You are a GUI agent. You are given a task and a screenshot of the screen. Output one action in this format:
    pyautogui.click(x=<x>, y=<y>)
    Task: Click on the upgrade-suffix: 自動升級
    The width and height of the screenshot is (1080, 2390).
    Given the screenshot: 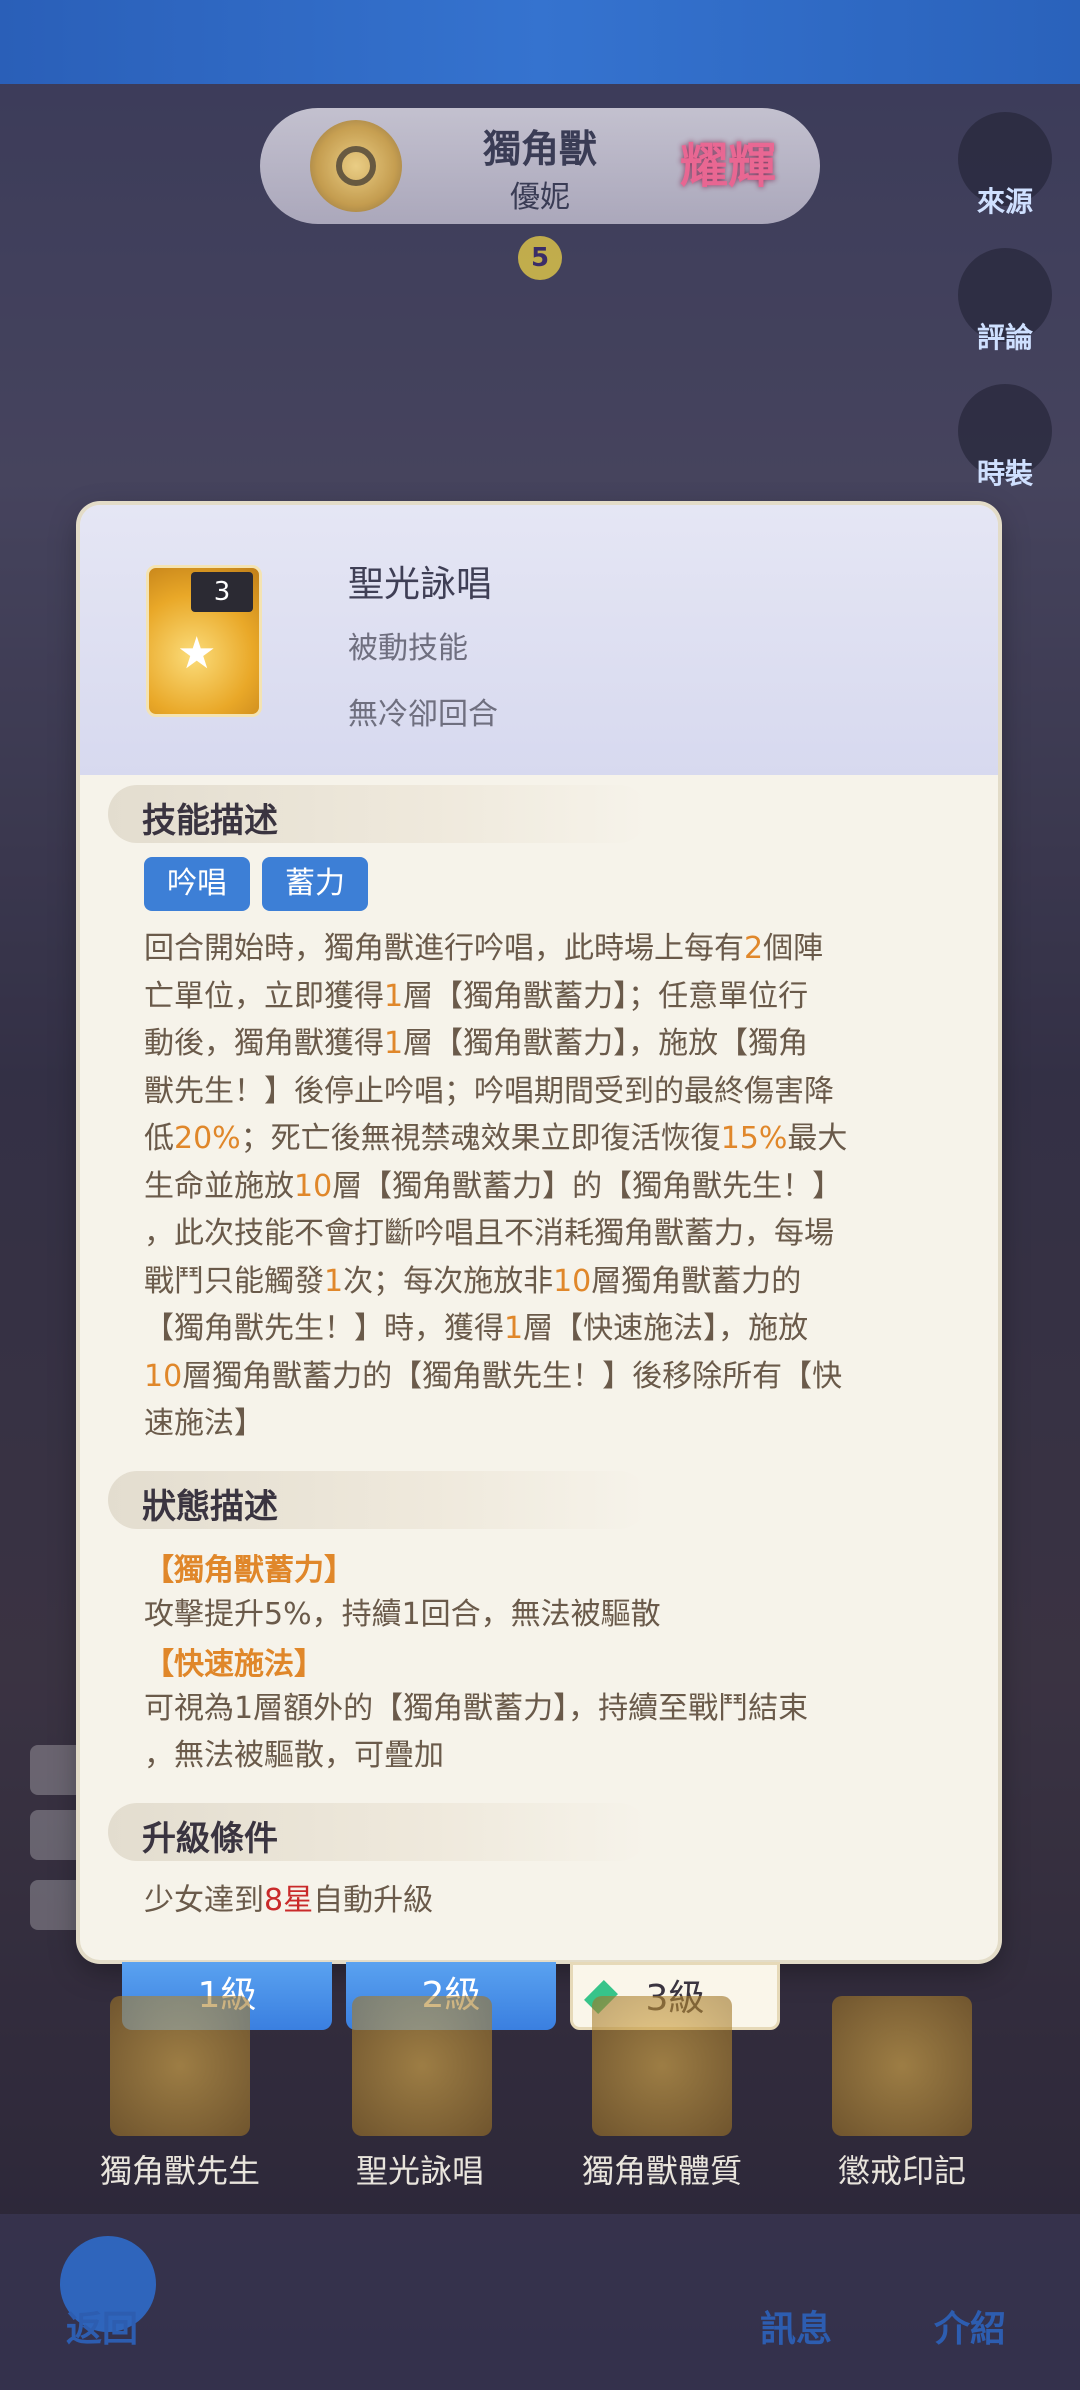 What is the action you would take?
    pyautogui.click(x=373, y=1900)
    